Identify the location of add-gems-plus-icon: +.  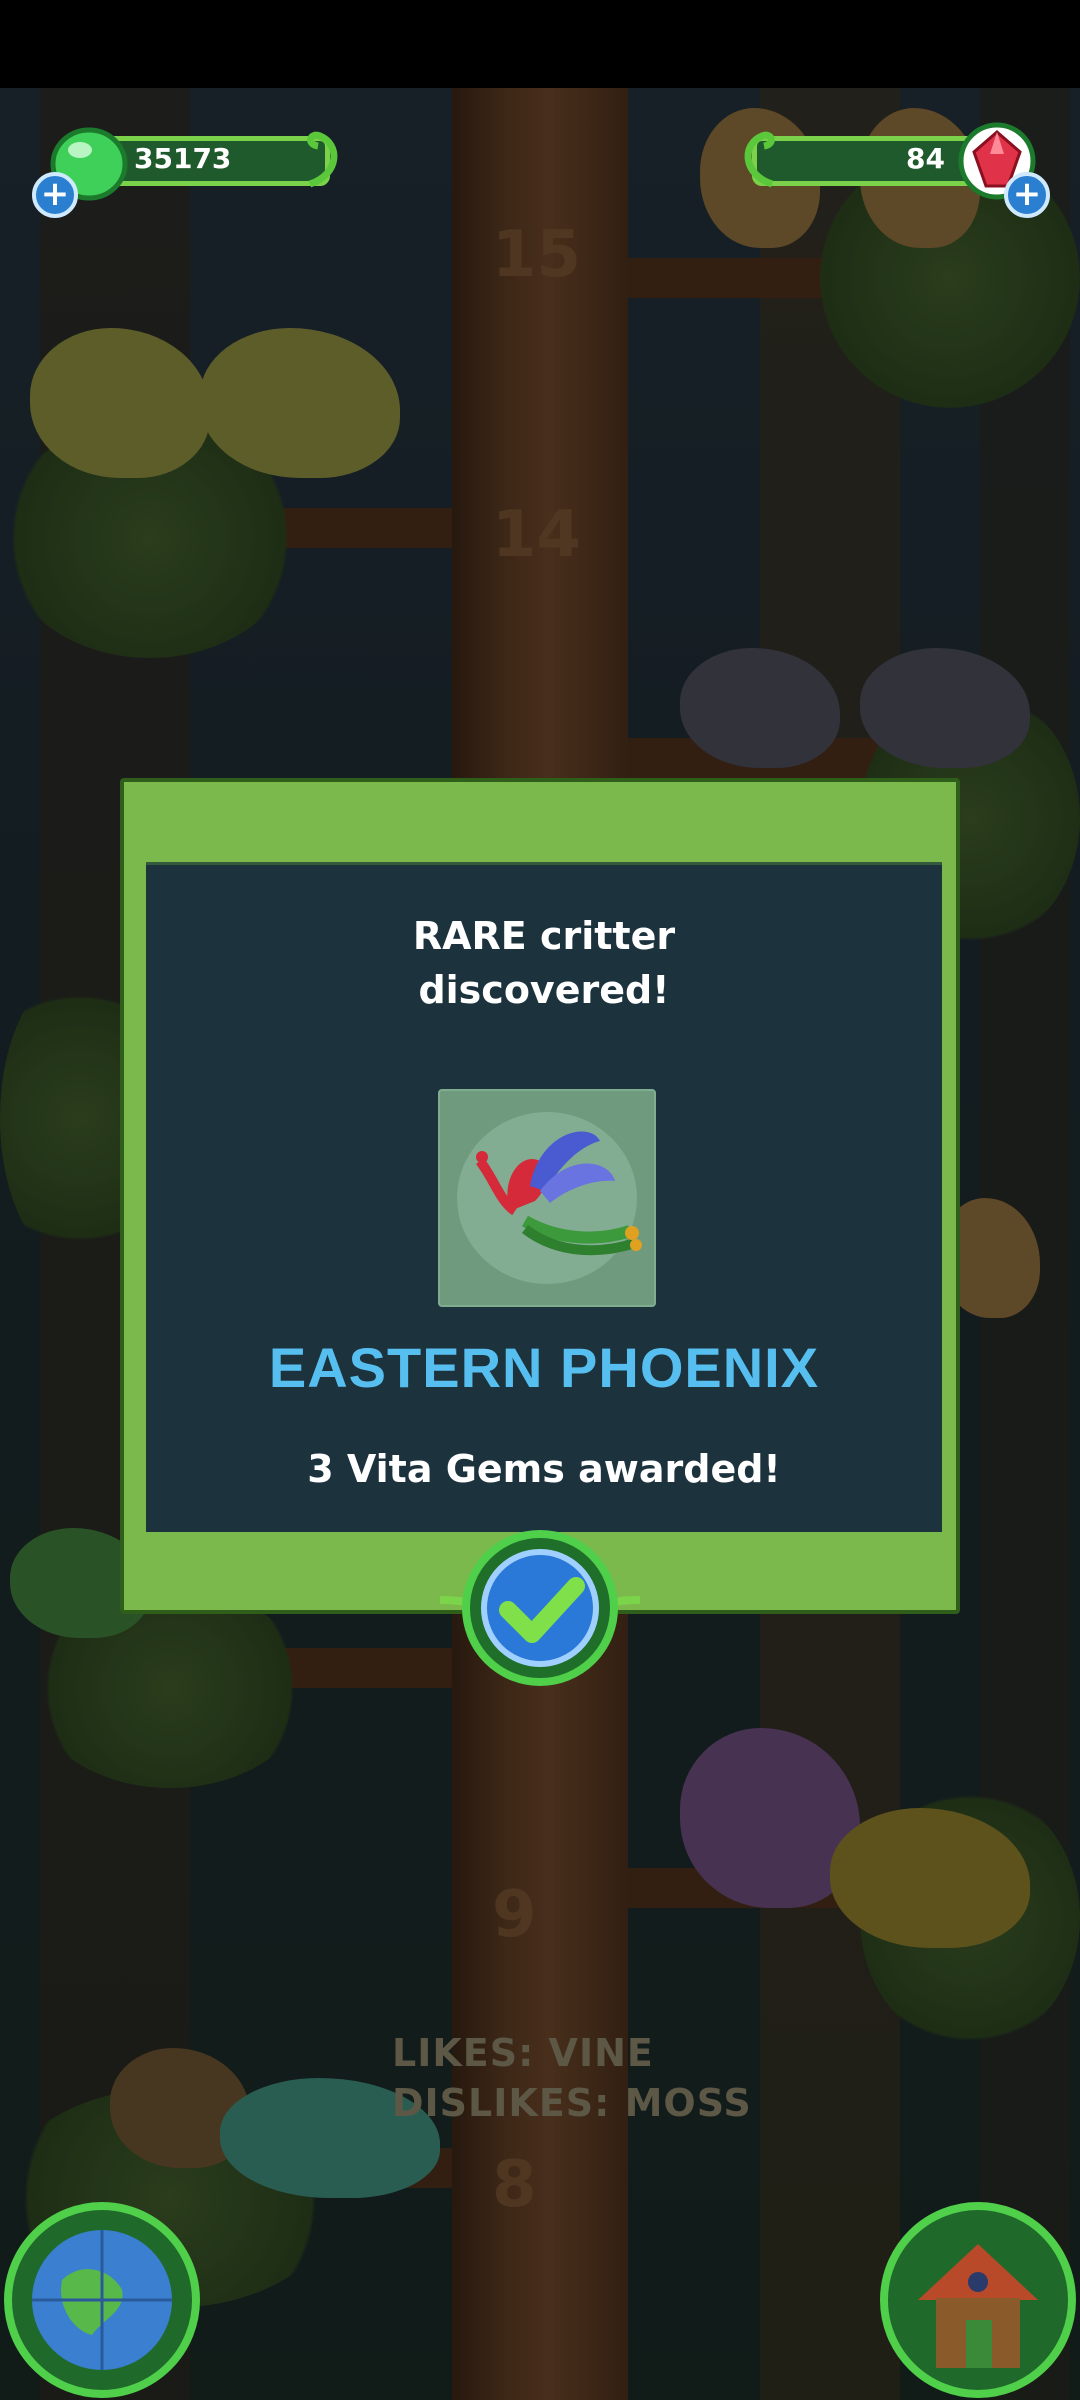
(1027, 195).